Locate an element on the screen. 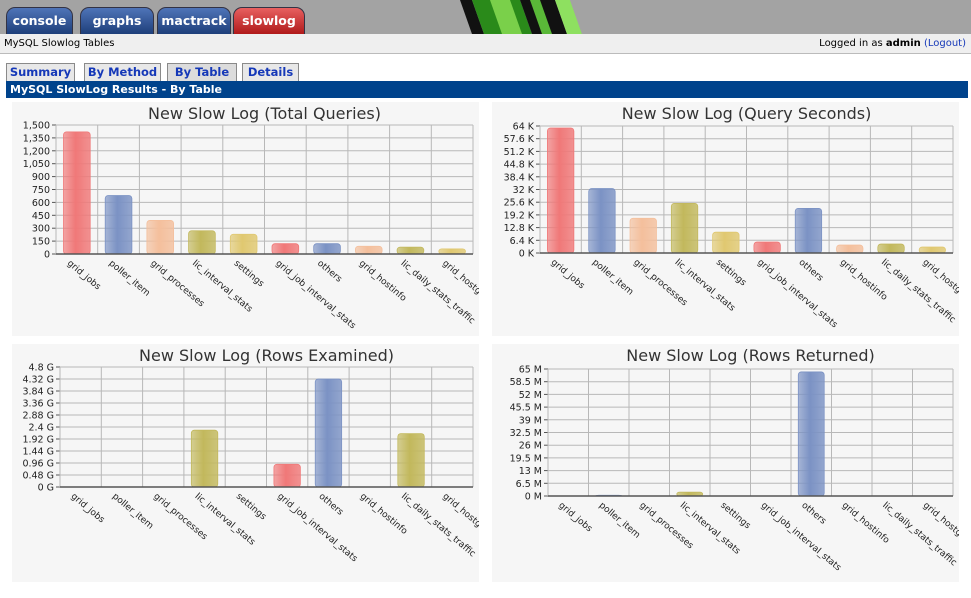 This screenshot has width=971, height=598. y-tick-label: 1.44 G is located at coordinates (38, 452).